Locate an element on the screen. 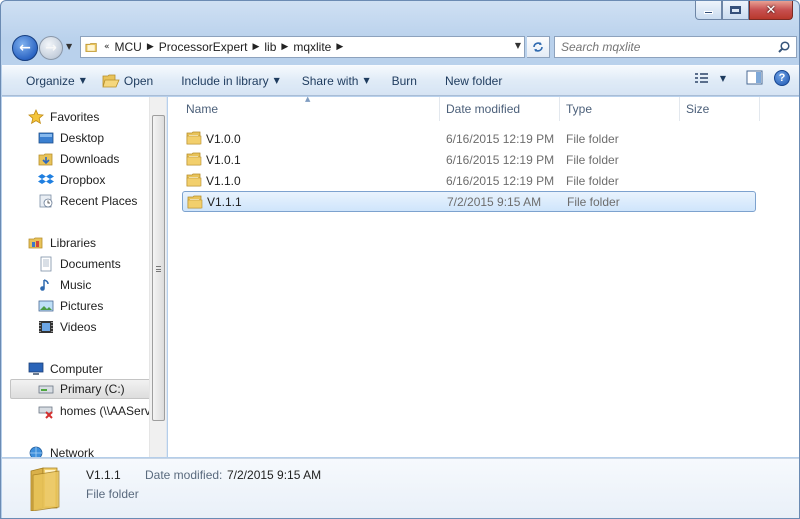 Image resolution: width=800 pixels, height=519 pixels. nav-music: Music is located at coordinates (64, 285).